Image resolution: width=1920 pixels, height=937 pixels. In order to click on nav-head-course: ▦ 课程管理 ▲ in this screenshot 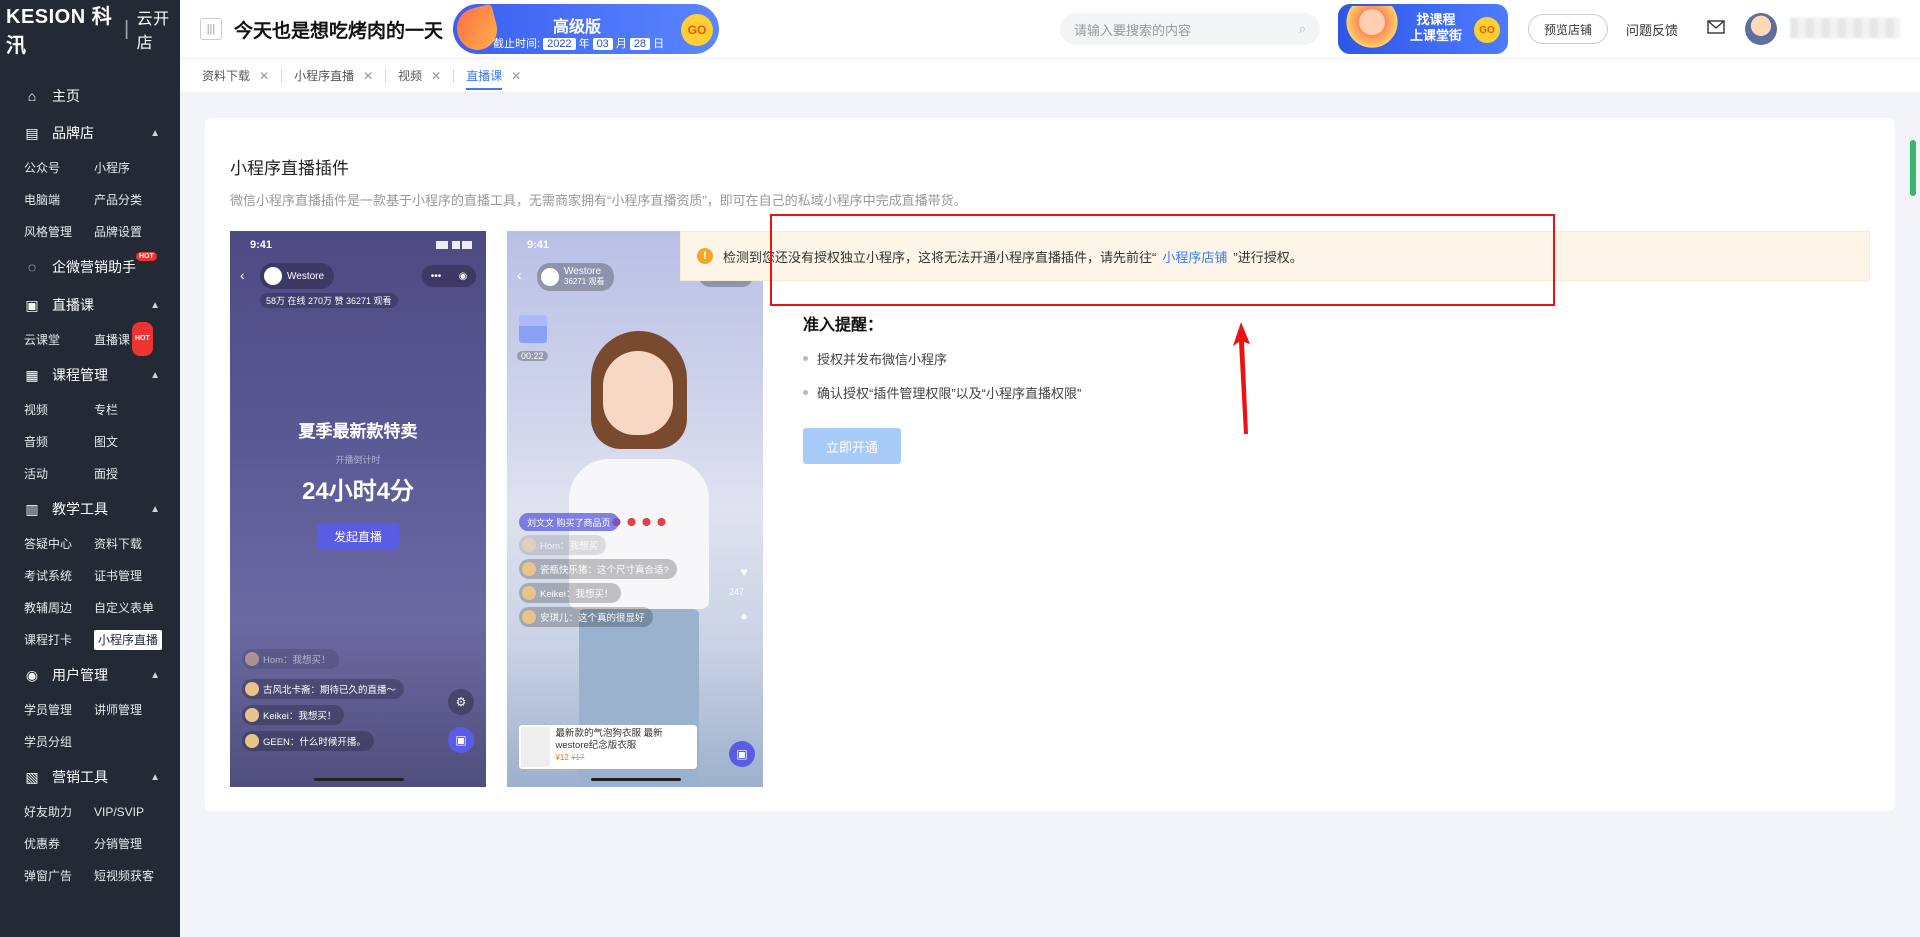, I will do `click(90, 375)`.